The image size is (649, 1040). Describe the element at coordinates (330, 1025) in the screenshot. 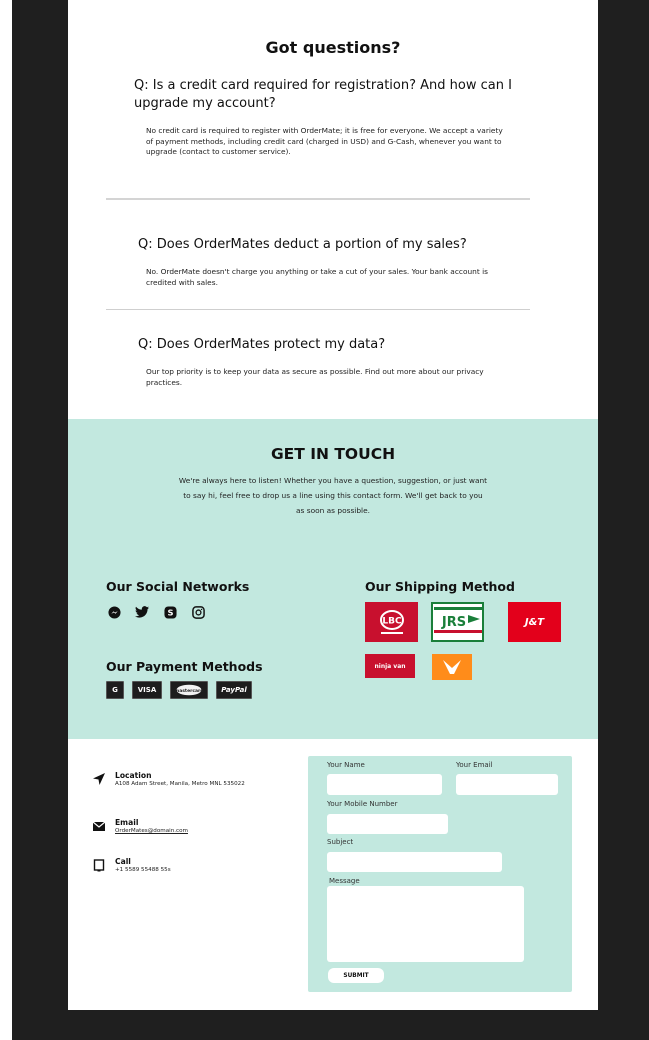

I see `window-frame-bottom` at that location.